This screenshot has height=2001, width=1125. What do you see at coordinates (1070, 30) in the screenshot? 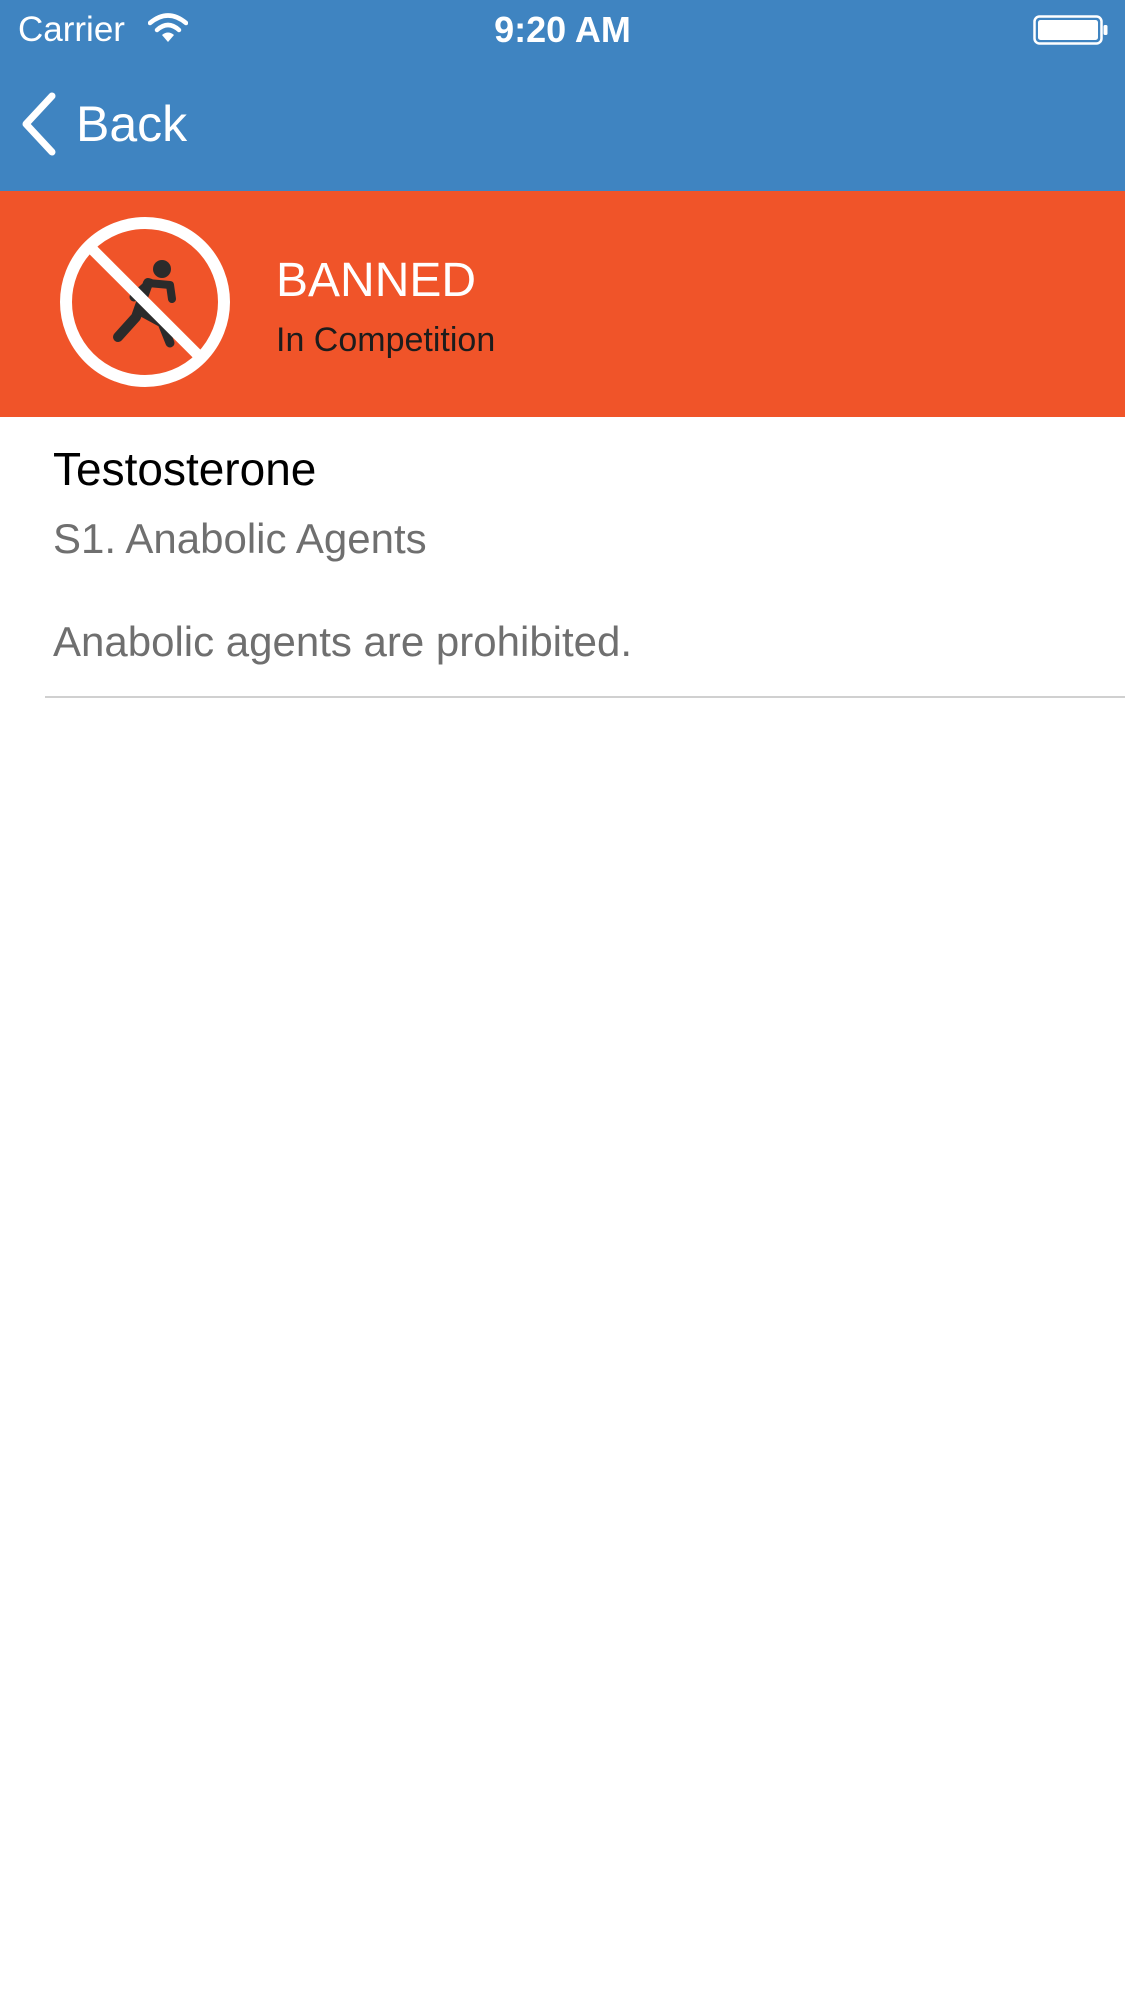
I see `battery-icon` at bounding box center [1070, 30].